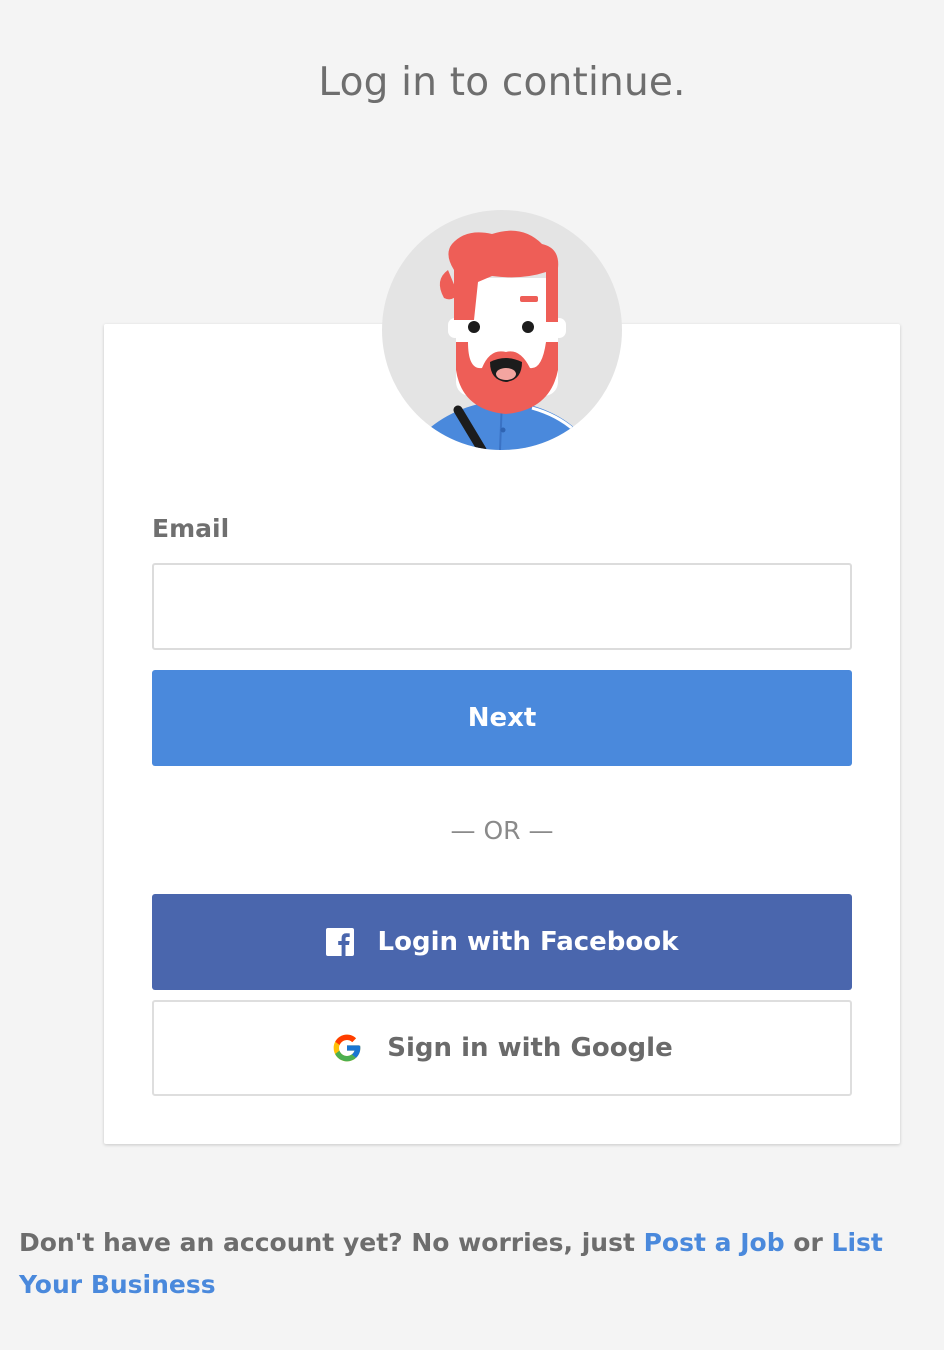  What do you see at coordinates (339, 942) in the screenshot?
I see `facebook-icon` at bounding box center [339, 942].